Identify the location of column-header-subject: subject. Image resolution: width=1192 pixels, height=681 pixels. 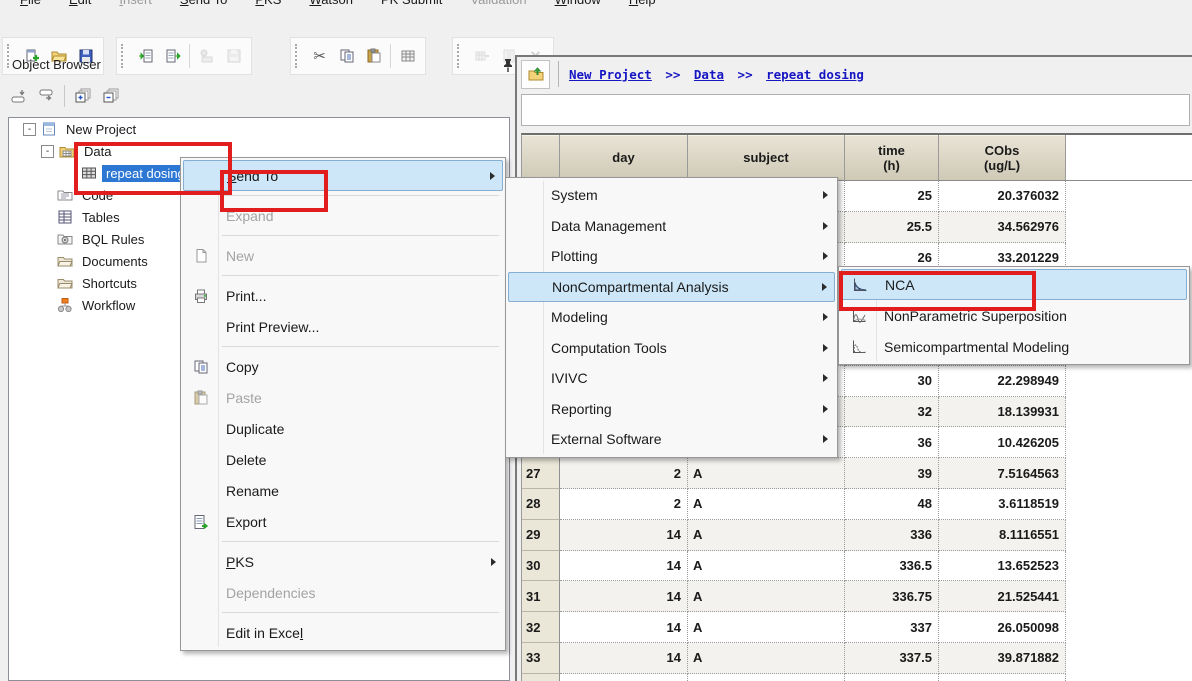
(766, 157).